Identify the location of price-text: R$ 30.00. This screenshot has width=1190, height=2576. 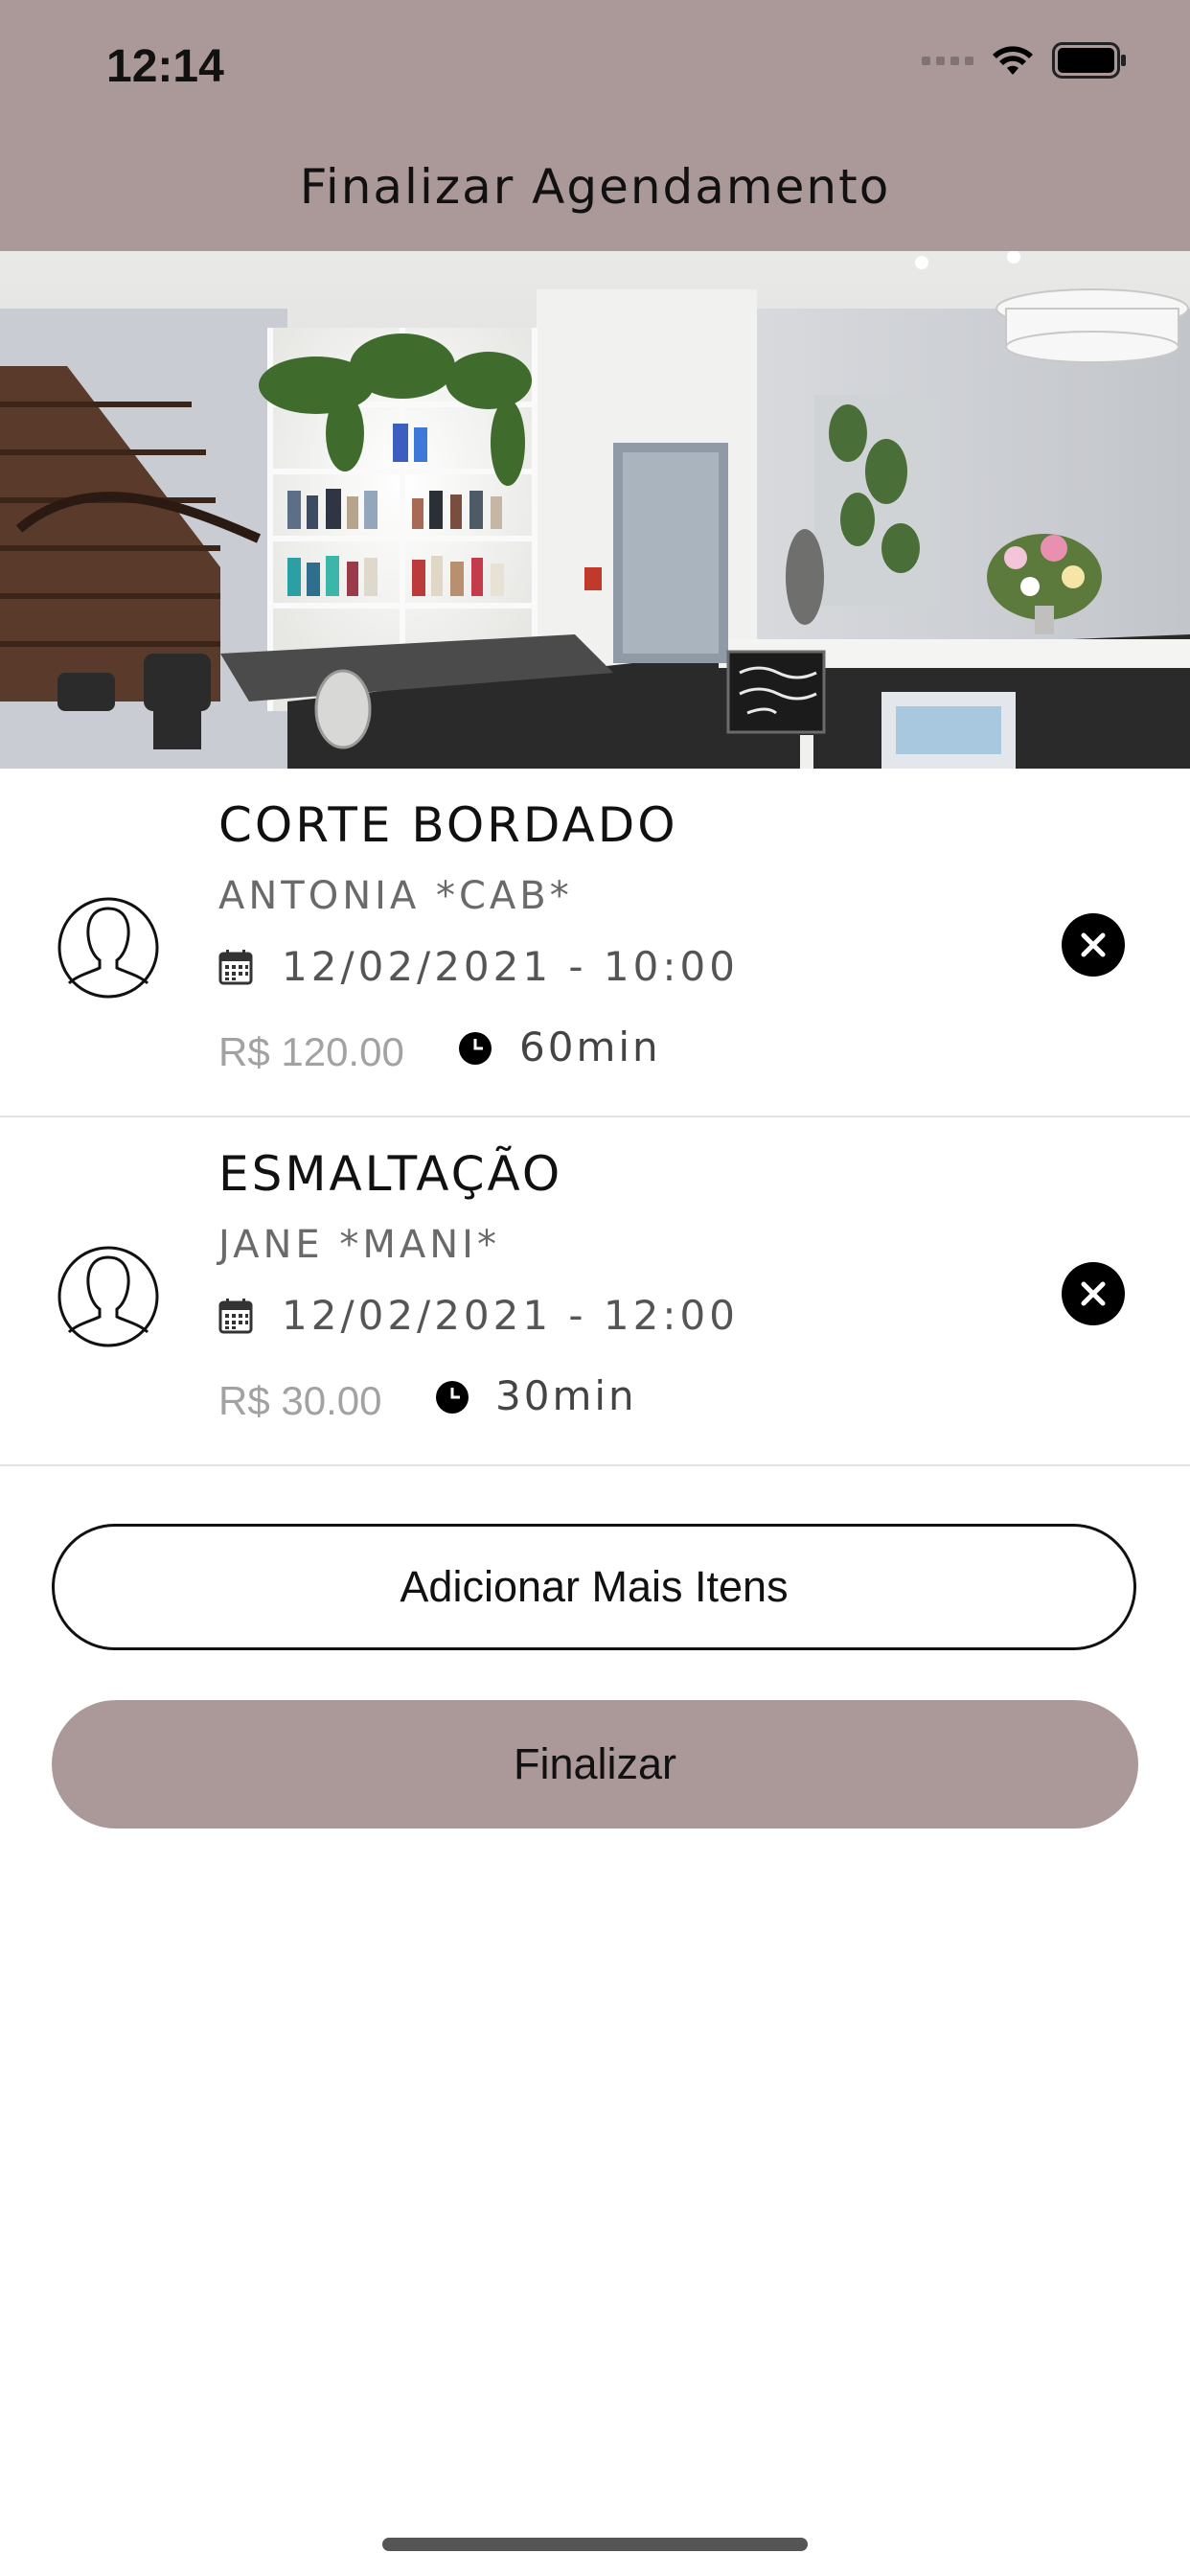
(300, 1400).